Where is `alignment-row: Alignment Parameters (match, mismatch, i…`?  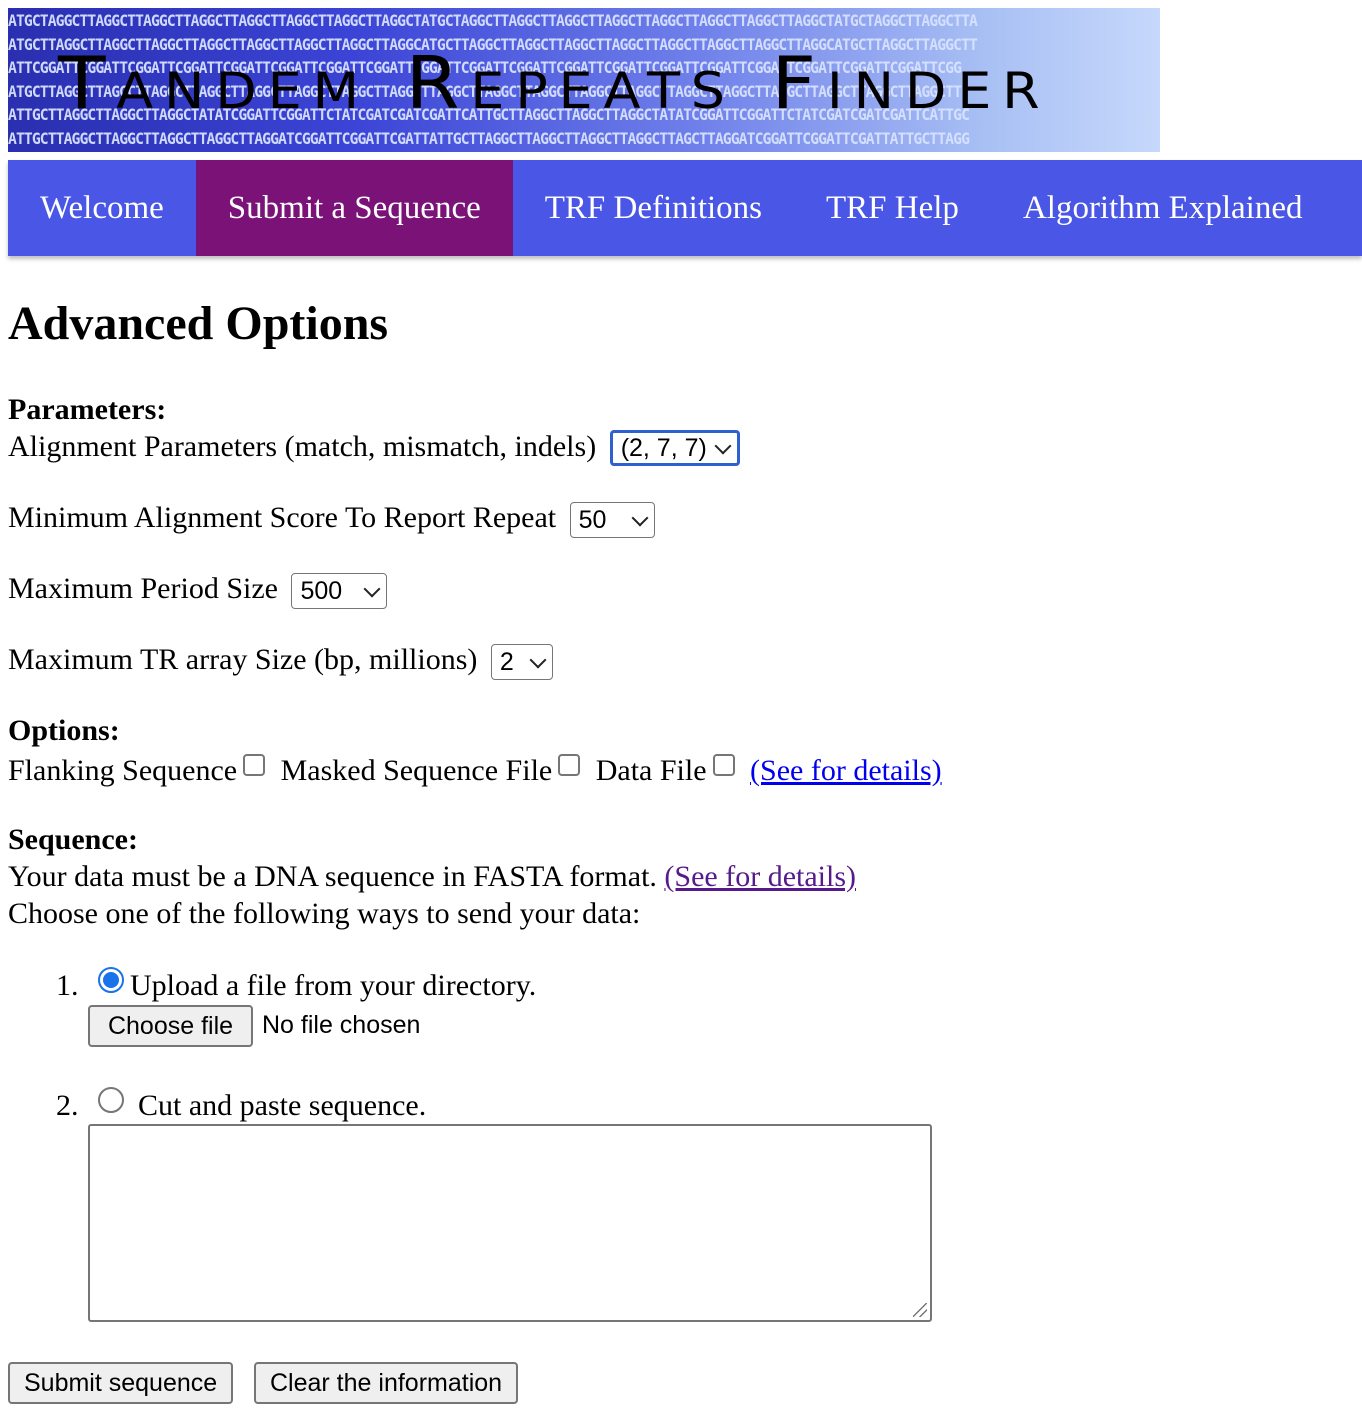 alignment-row: Alignment Parameters (match, mismatch, i… is located at coordinates (374, 447).